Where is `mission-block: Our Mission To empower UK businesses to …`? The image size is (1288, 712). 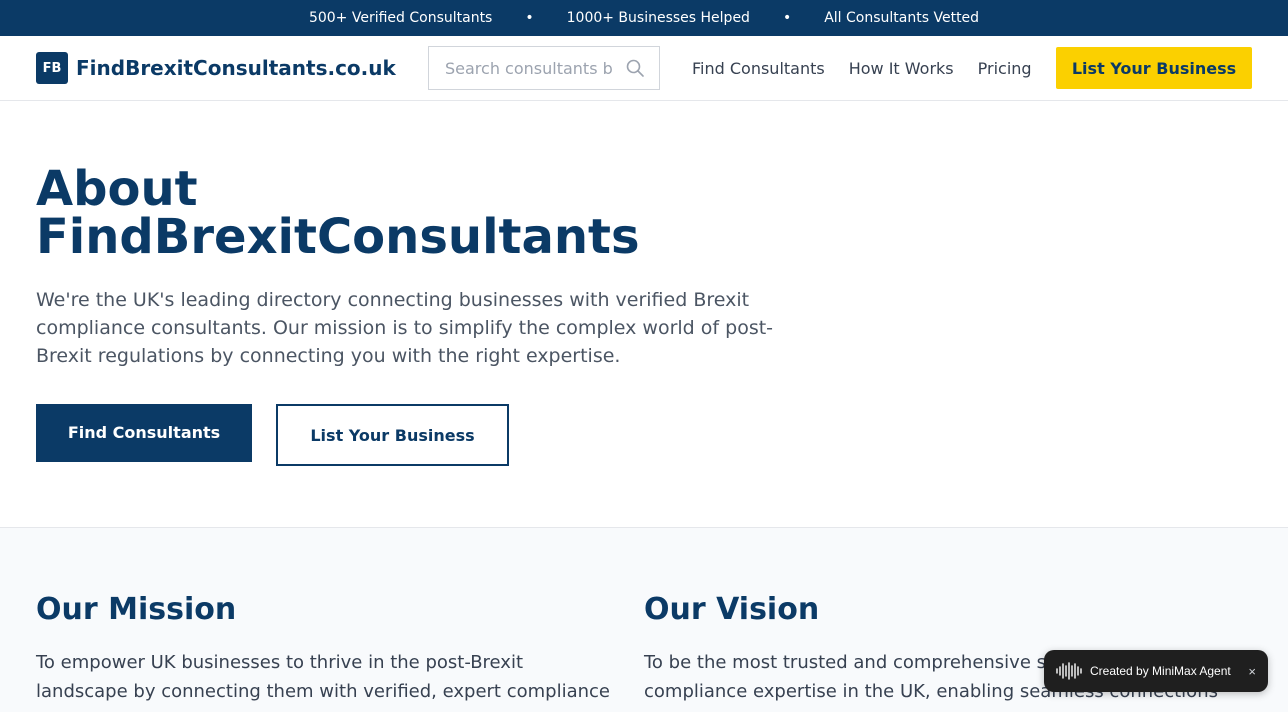 mission-block: Our Mission To empower UK businesses to … is located at coordinates (340, 652).